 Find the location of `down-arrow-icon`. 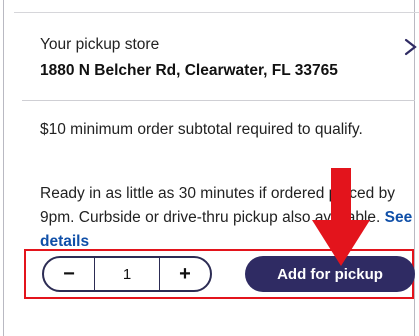

down-arrow-icon is located at coordinates (341, 217).